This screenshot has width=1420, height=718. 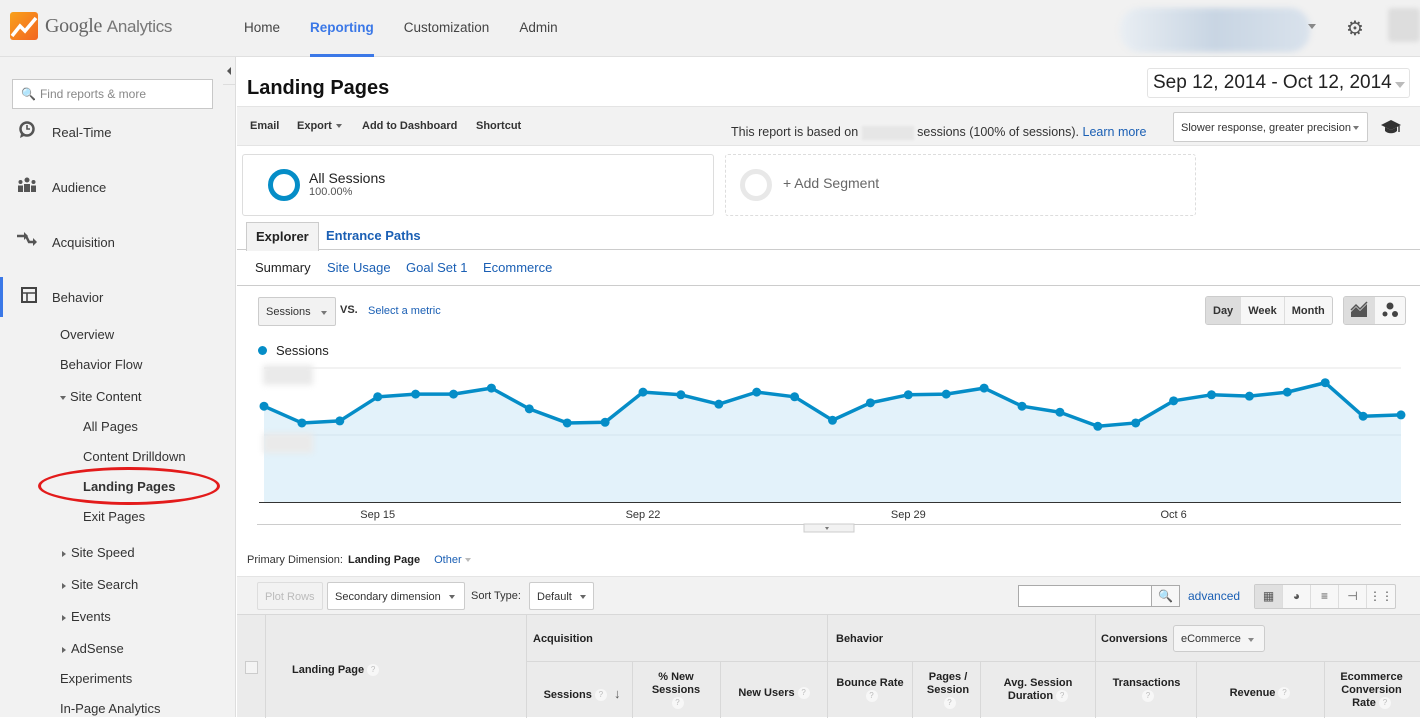 What do you see at coordinates (112, 242) in the screenshot?
I see `sidebar-item-acquisition: Acquisition` at bounding box center [112, 242].